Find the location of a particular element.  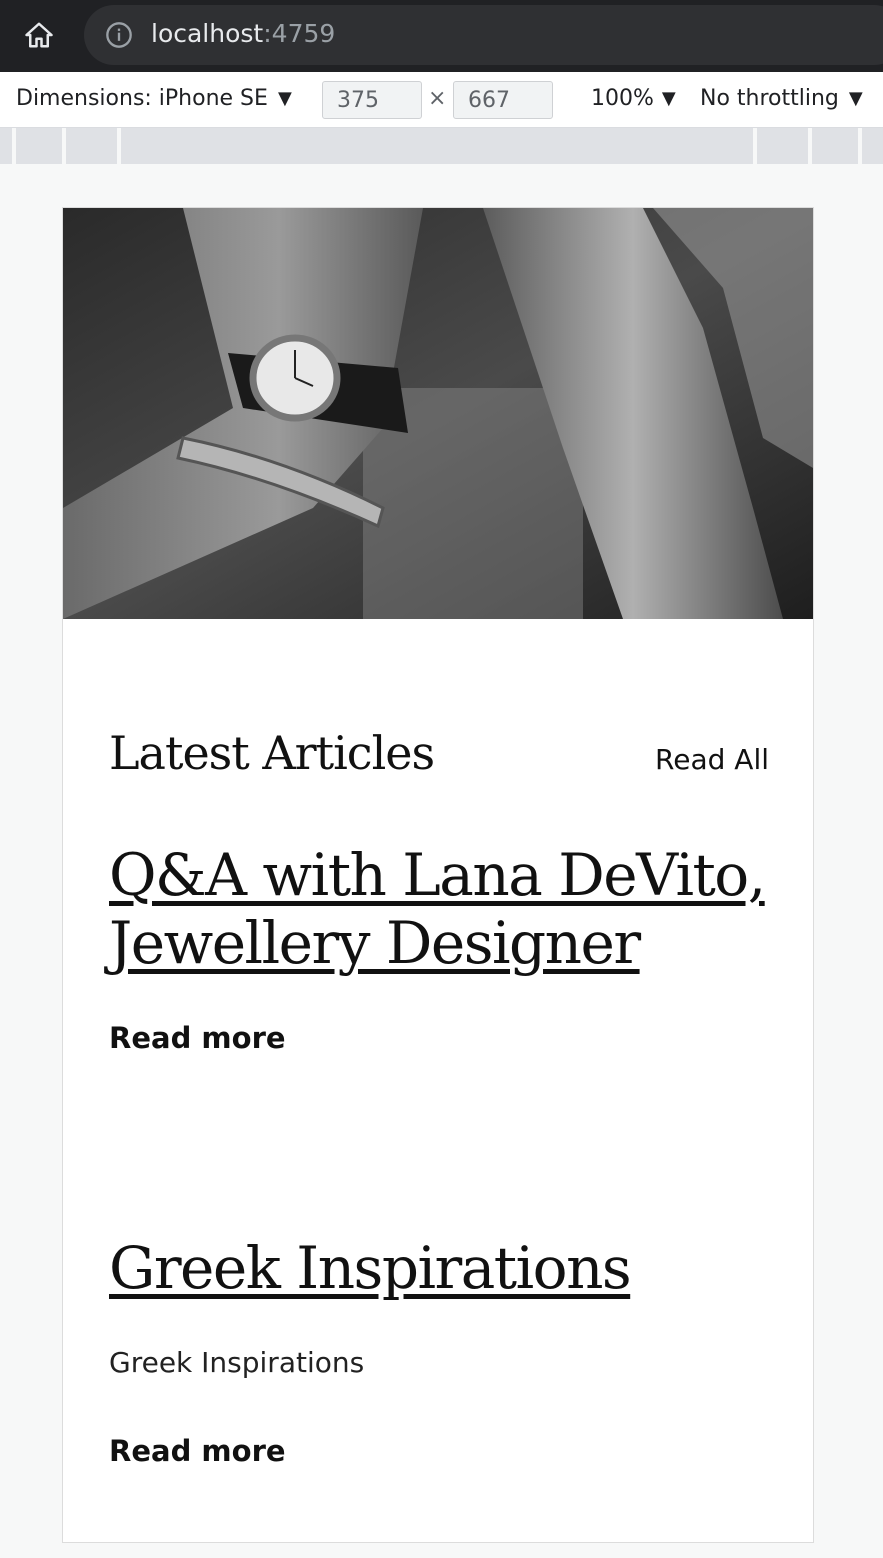

times-symbol: × is located at coordinates (437, 98).